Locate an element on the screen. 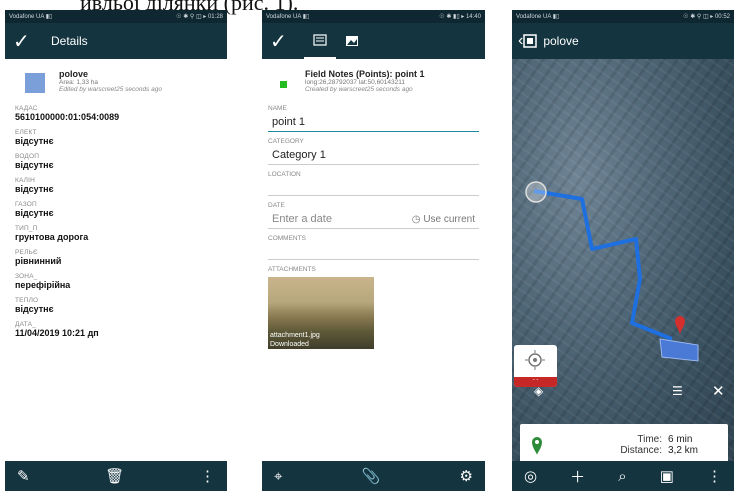 This screenshot has height=491, width=736. crosshair-icon is located at coordinates (535, 360).